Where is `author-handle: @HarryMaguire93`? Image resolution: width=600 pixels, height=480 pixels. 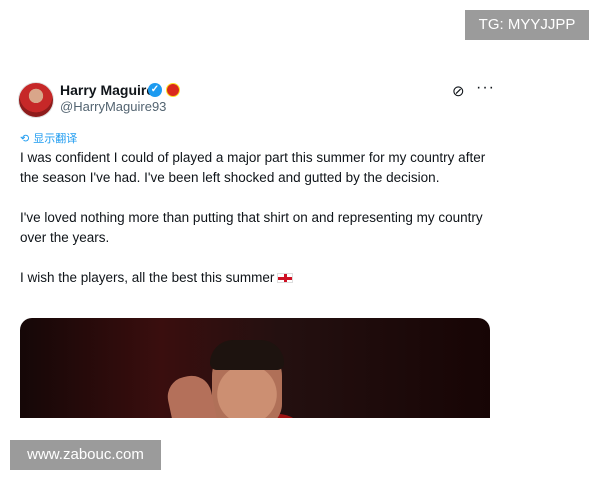
author-handle: @HarryMaguire93 is located at coordinates (113, 106).